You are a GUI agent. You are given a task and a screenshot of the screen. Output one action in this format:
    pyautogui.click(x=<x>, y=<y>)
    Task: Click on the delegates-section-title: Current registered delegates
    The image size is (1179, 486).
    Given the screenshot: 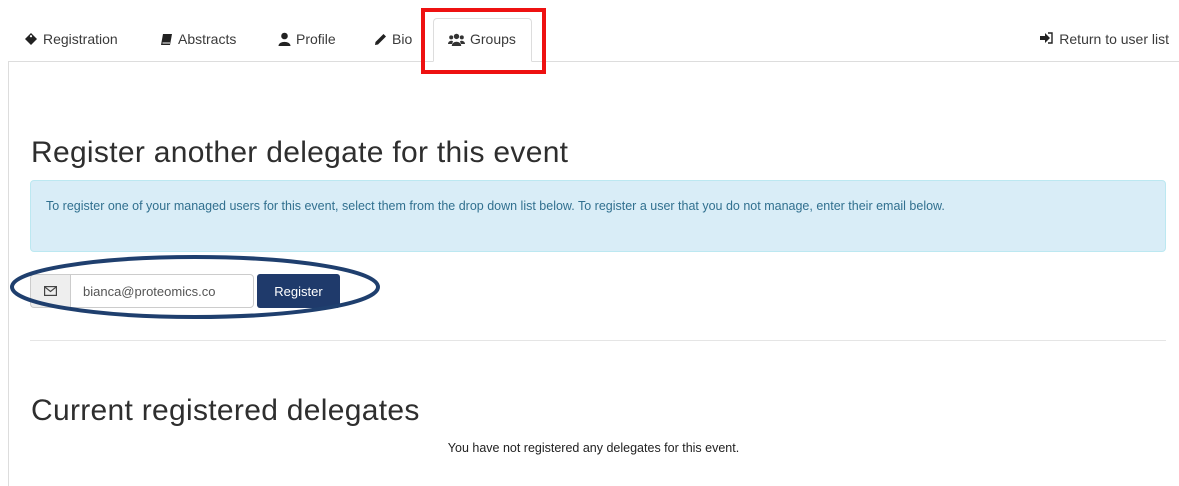 What is the action you would take?
    pyautogui.click(x=225, y=410)
    